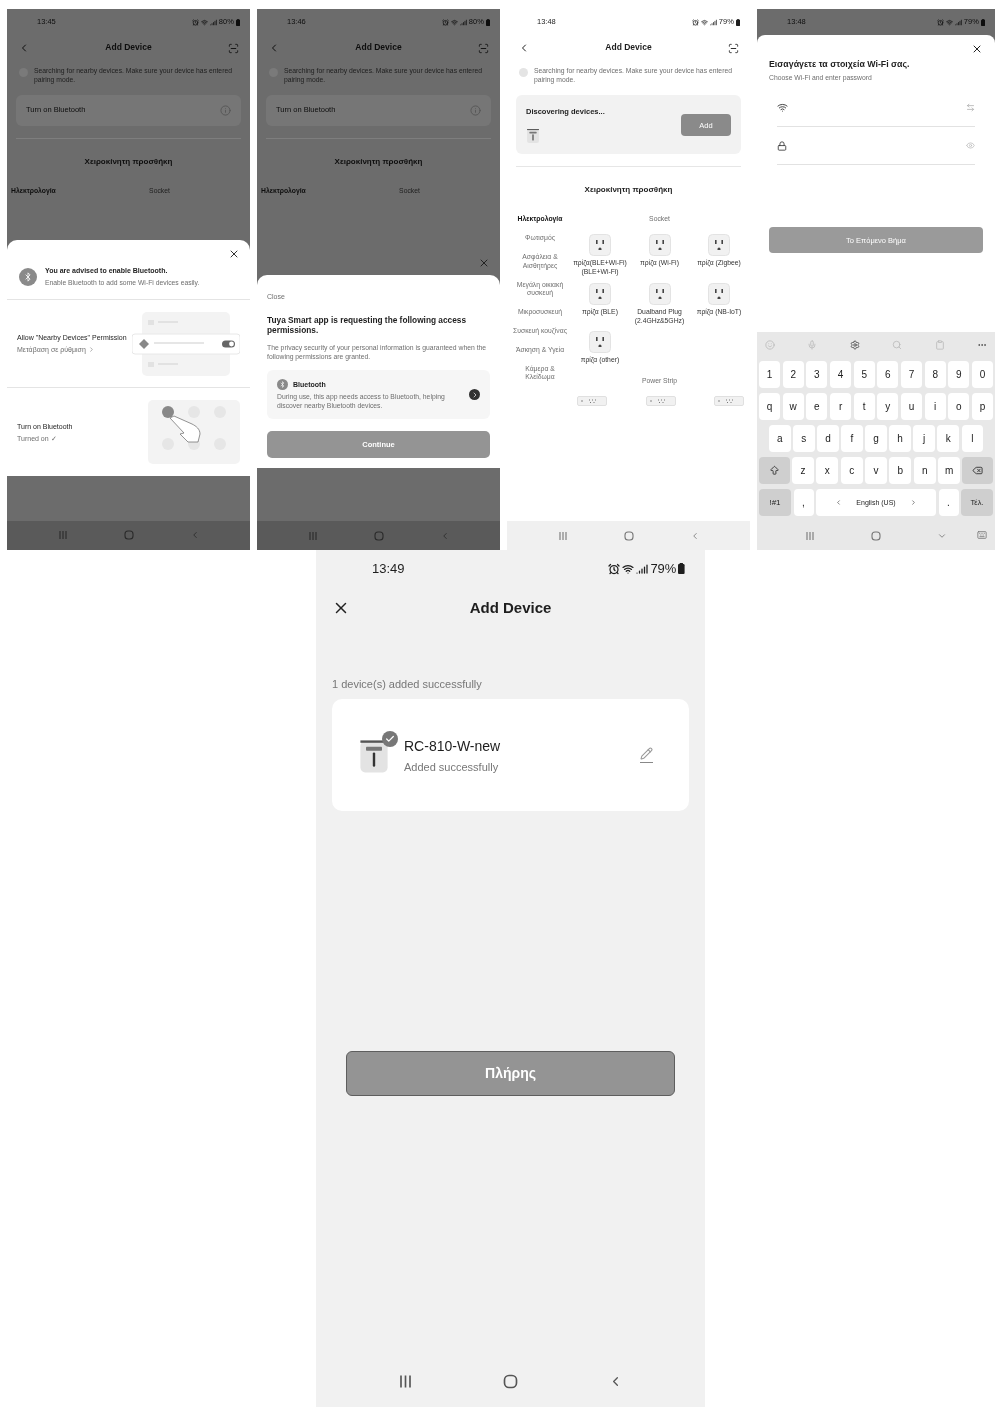 This screenshot has height=1407, width=996. Describe the element at coordinates (854, 345) in the screenshot. I see `settings-icon` at that location.